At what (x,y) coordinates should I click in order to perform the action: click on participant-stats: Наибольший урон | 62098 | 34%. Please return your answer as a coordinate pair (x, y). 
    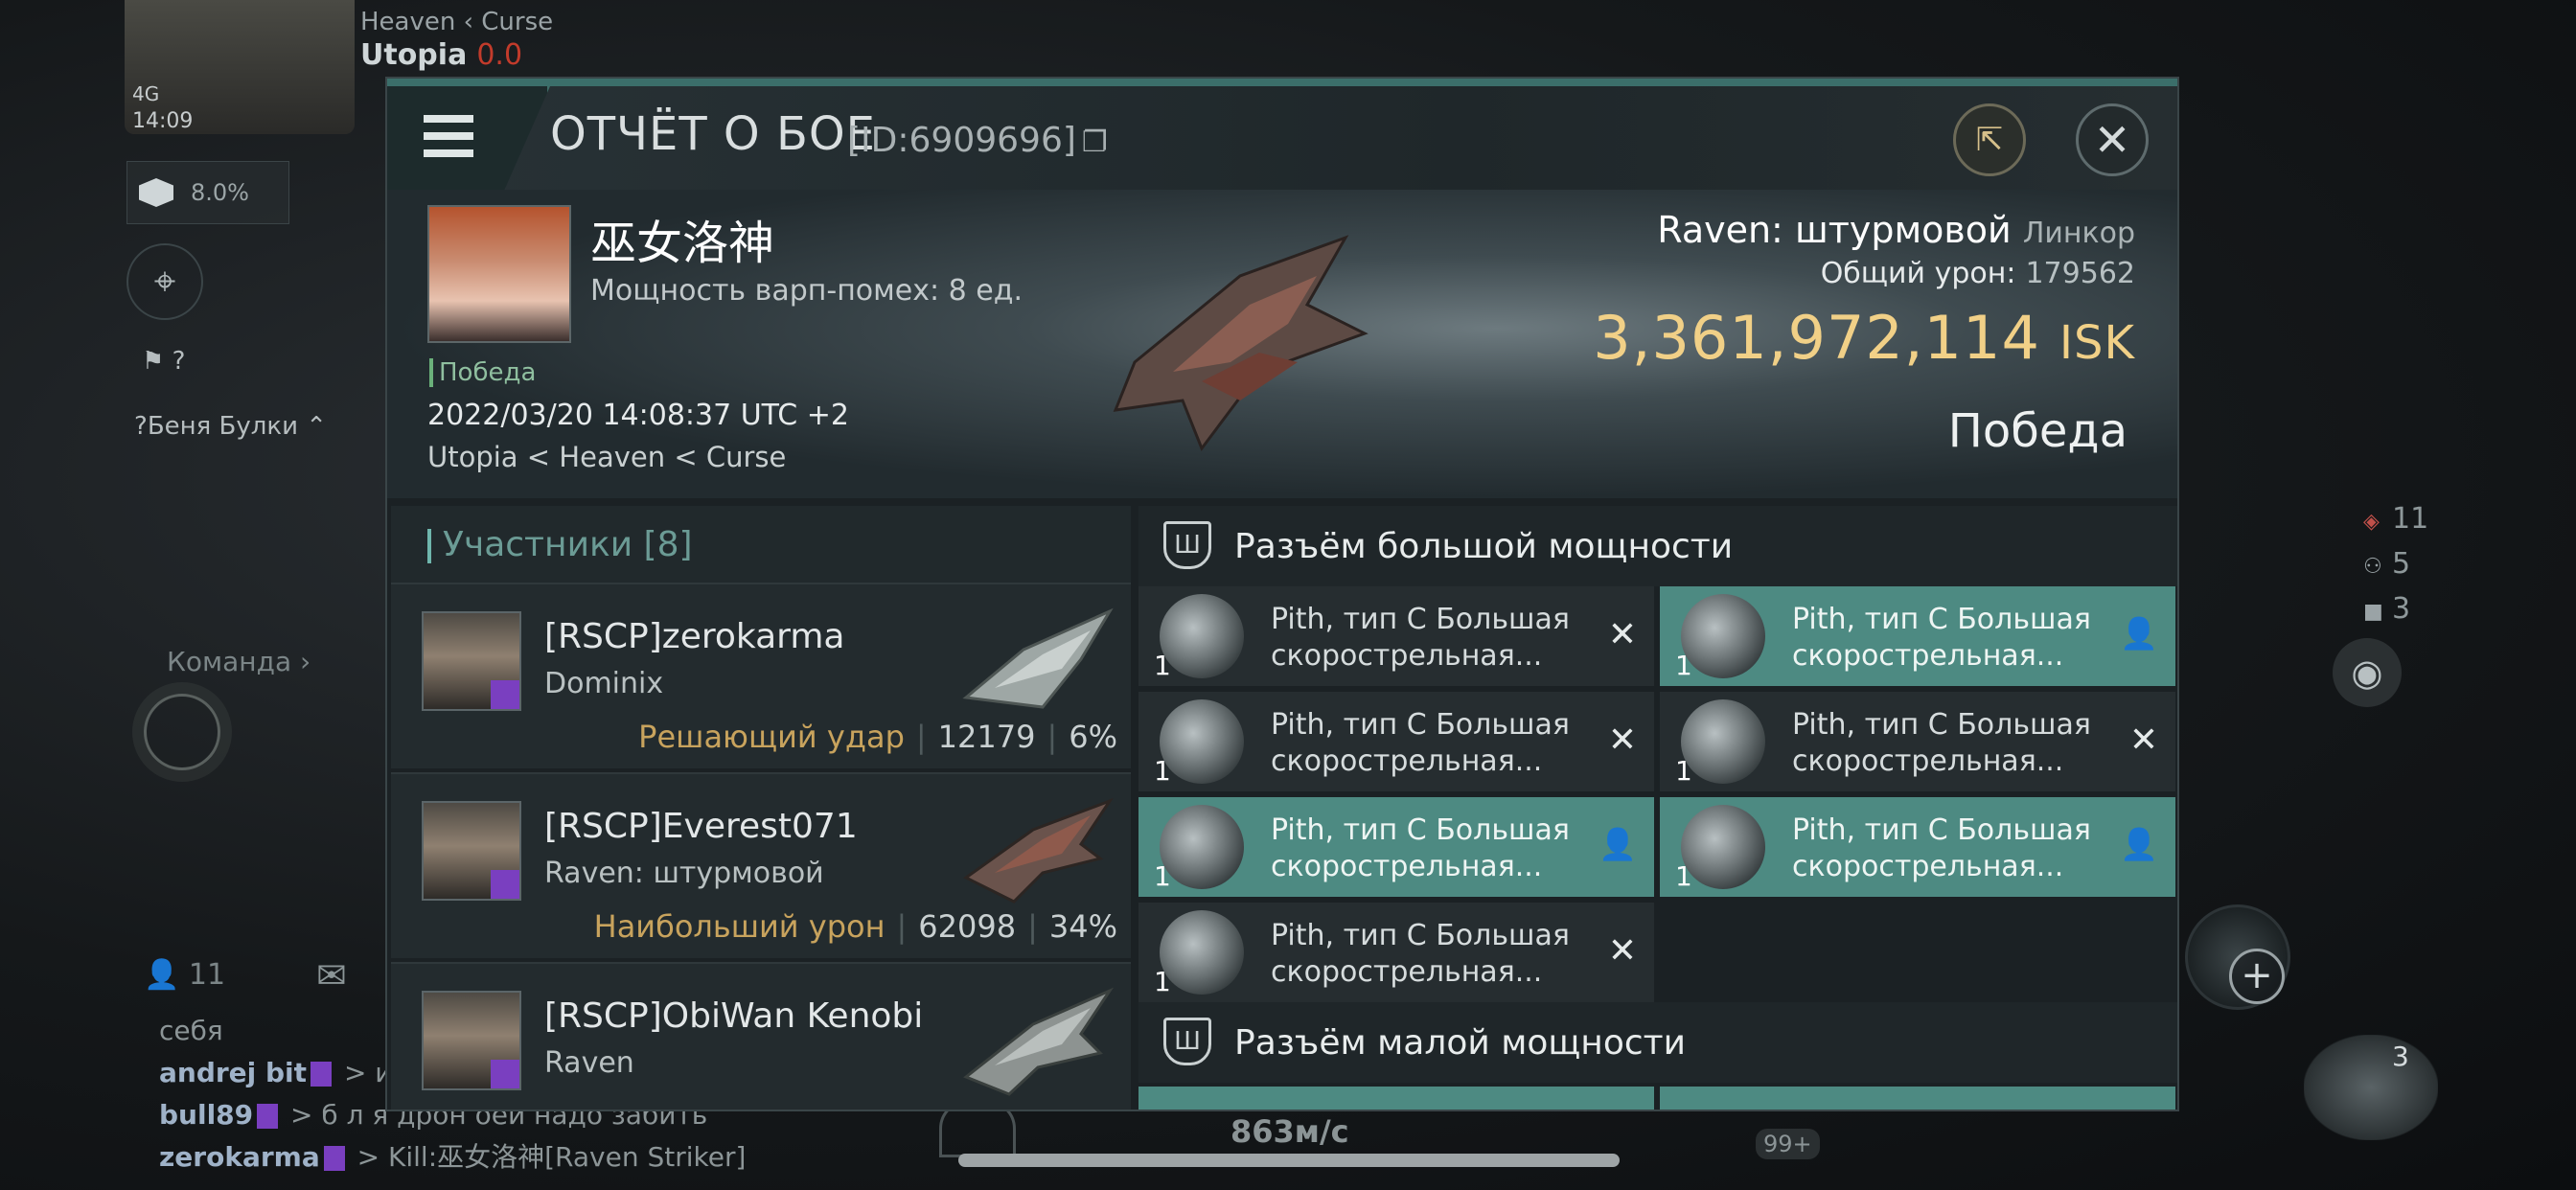
    Looking at the image, I should click on (855, 927).